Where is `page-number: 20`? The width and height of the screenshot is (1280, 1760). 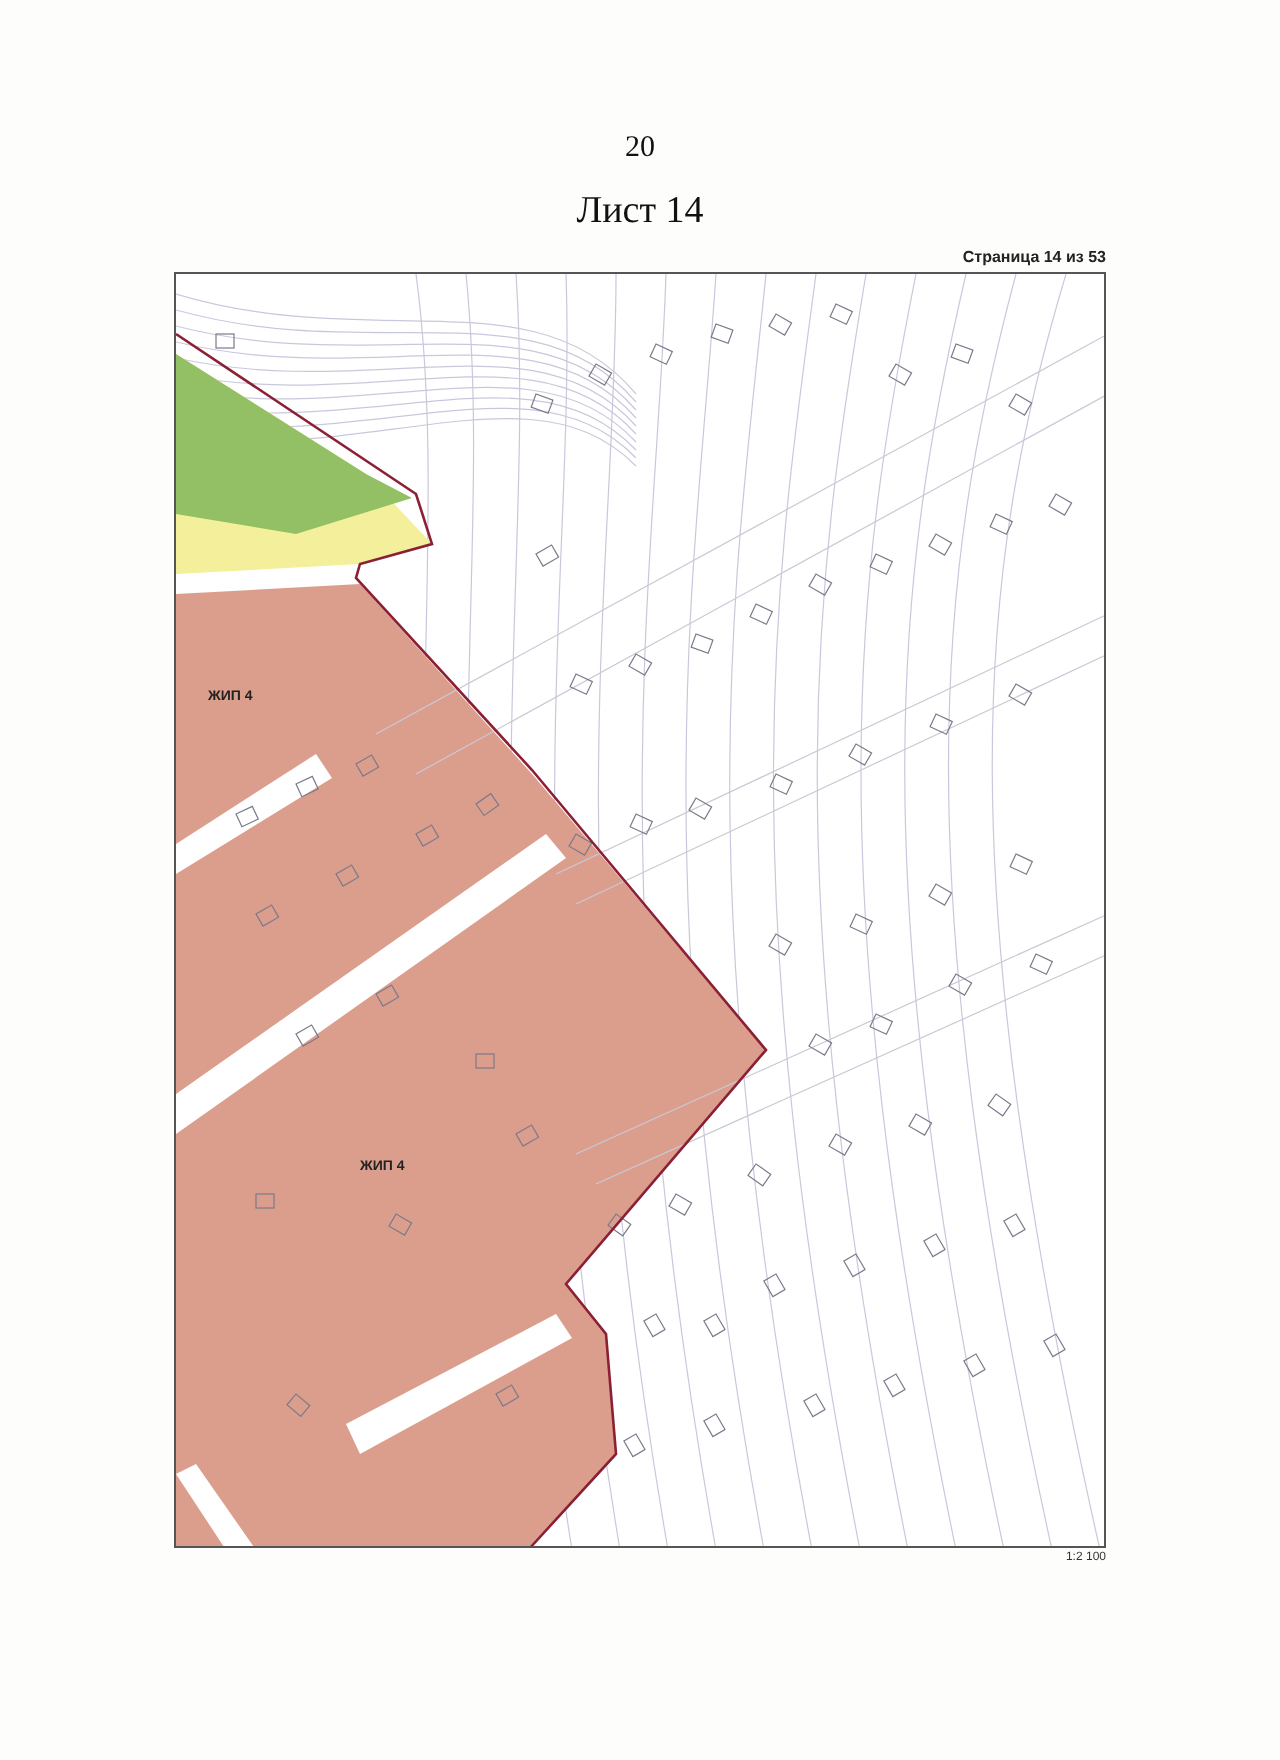 page-number: 20 is located at coordinates (640, 149).